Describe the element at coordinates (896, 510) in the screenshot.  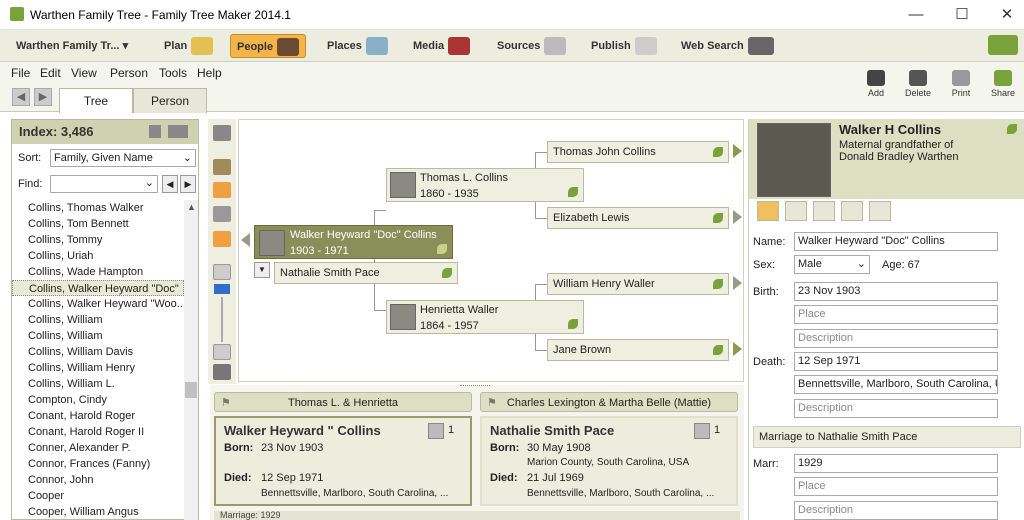
I see `marriage-description-field: Description` at that location.